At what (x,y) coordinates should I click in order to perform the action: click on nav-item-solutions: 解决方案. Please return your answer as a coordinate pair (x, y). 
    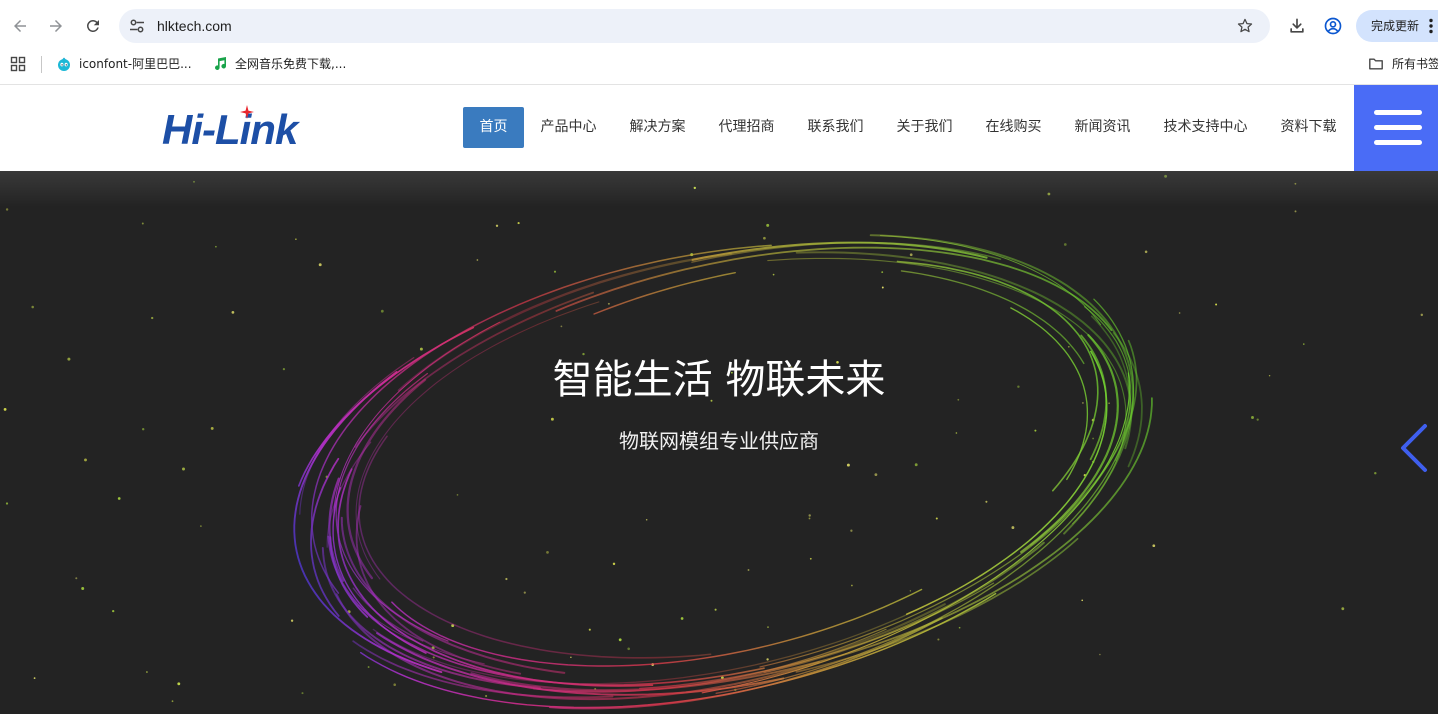
    Looking at the image, I should click on (657, 127).